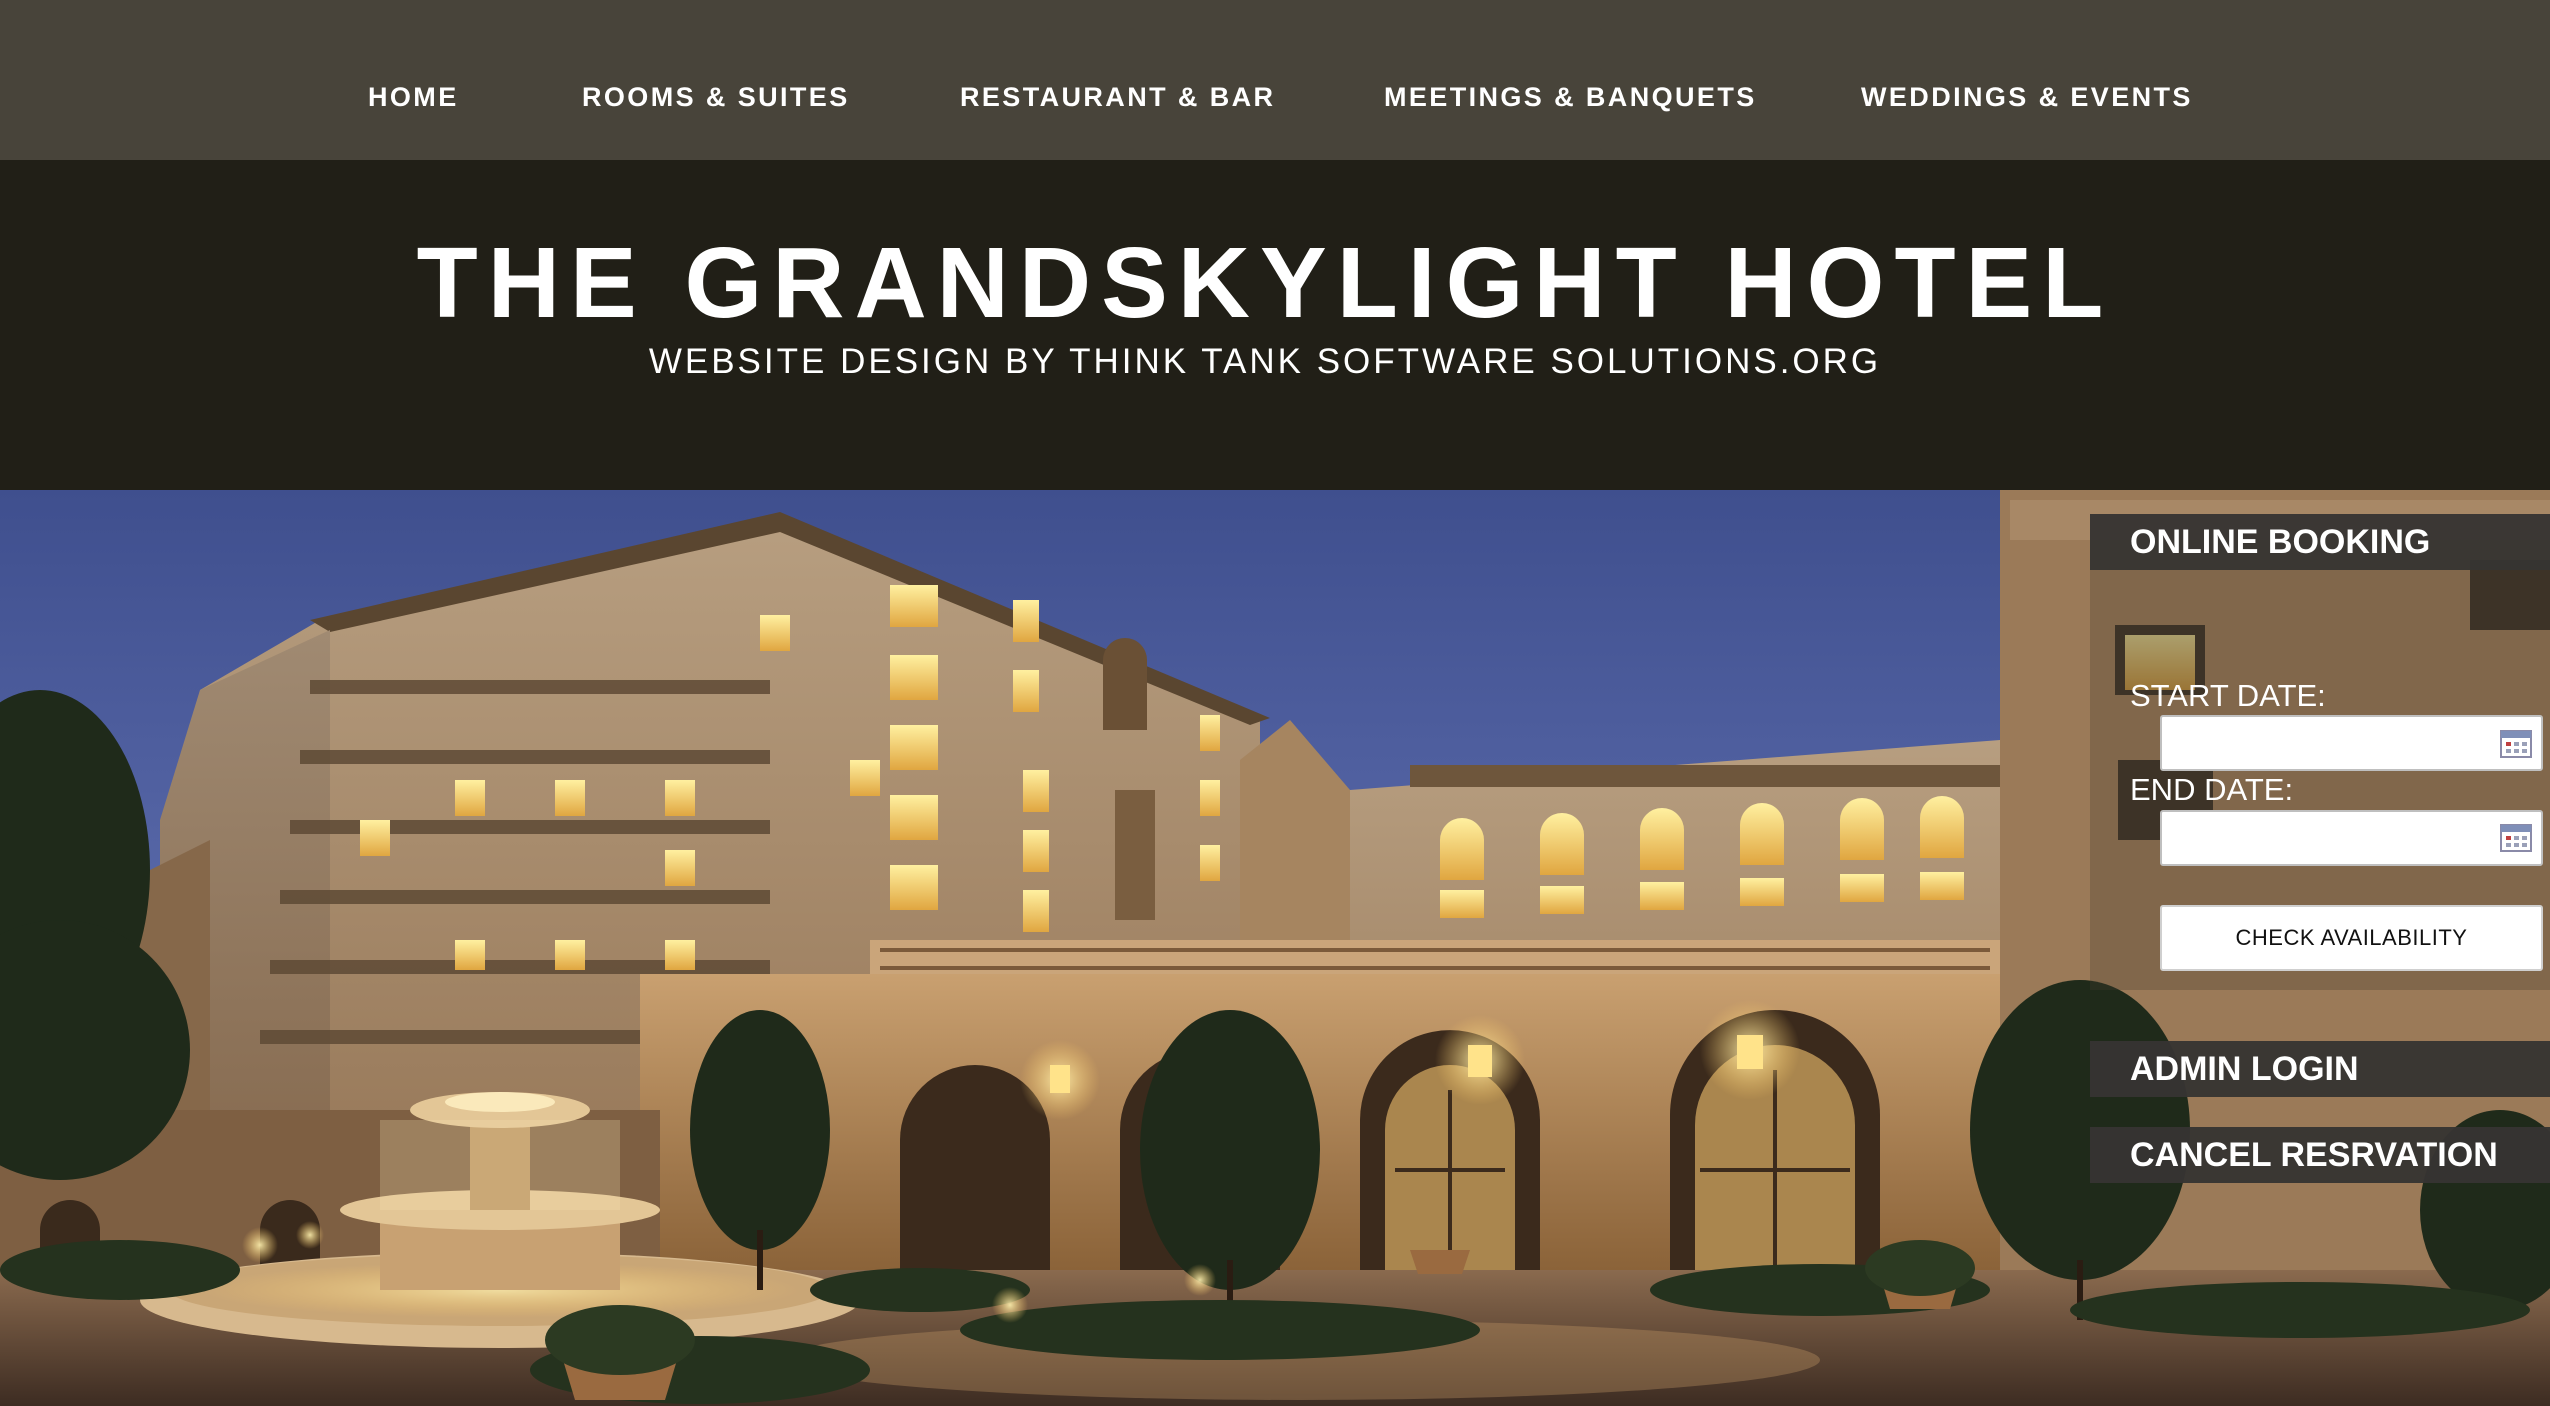  What do you see at coordinates (413, 97) in the screenshot?
I see `nav-home: HOME` at bounding box center [413, 97].